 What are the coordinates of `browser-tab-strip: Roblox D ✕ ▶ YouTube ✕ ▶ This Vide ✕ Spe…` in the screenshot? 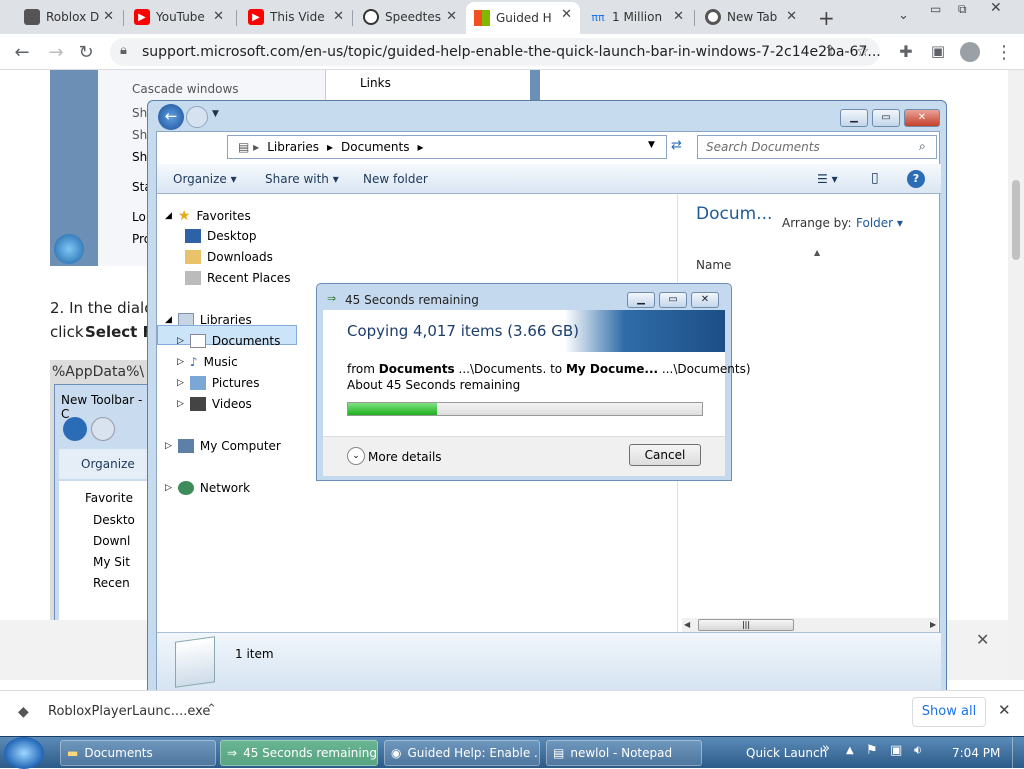 It's located at (512, 17).